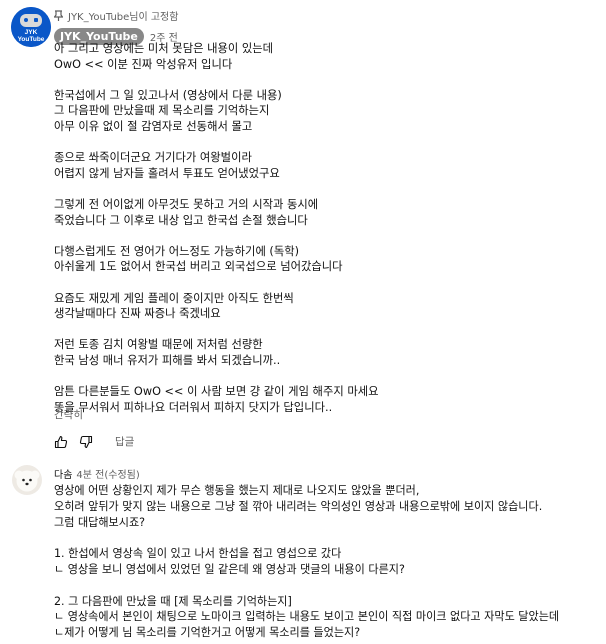 This screenshot has width=606, height=644. Describe the element at coordinates (198, 554) in the screenshot. I see `comment-line: 1. 한섭에서 영상속 일이 있고 나서 한섭을 접고 영섭으로 갔다` at that location.